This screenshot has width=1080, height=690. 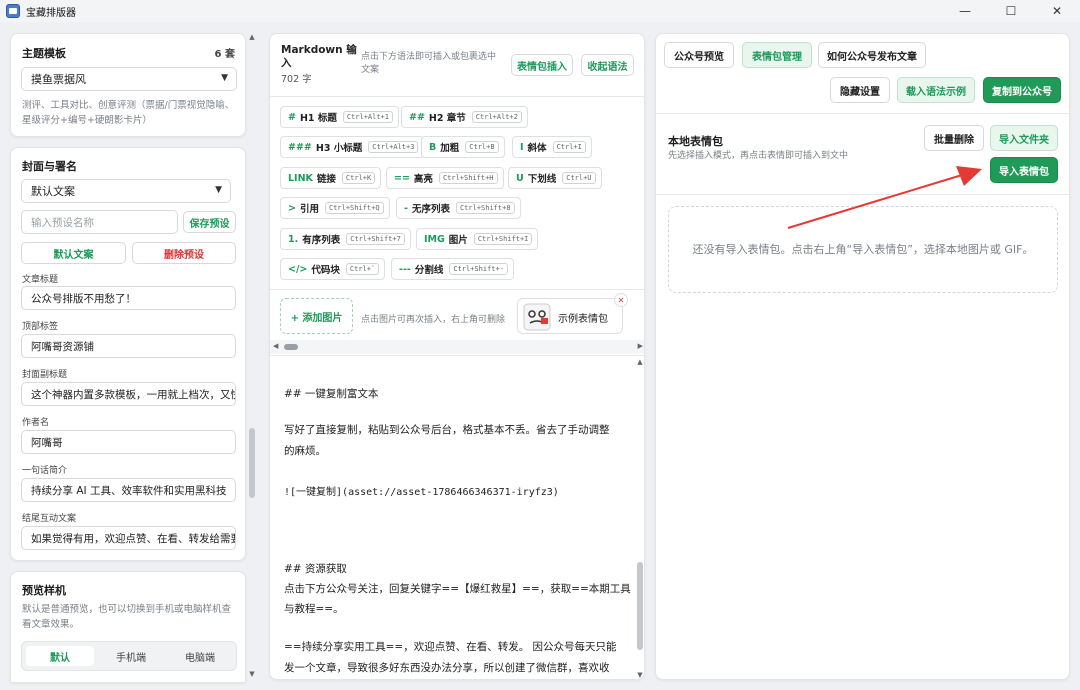 I want to click on author-input: 阿嘴哥, so click(x=128, y=442).